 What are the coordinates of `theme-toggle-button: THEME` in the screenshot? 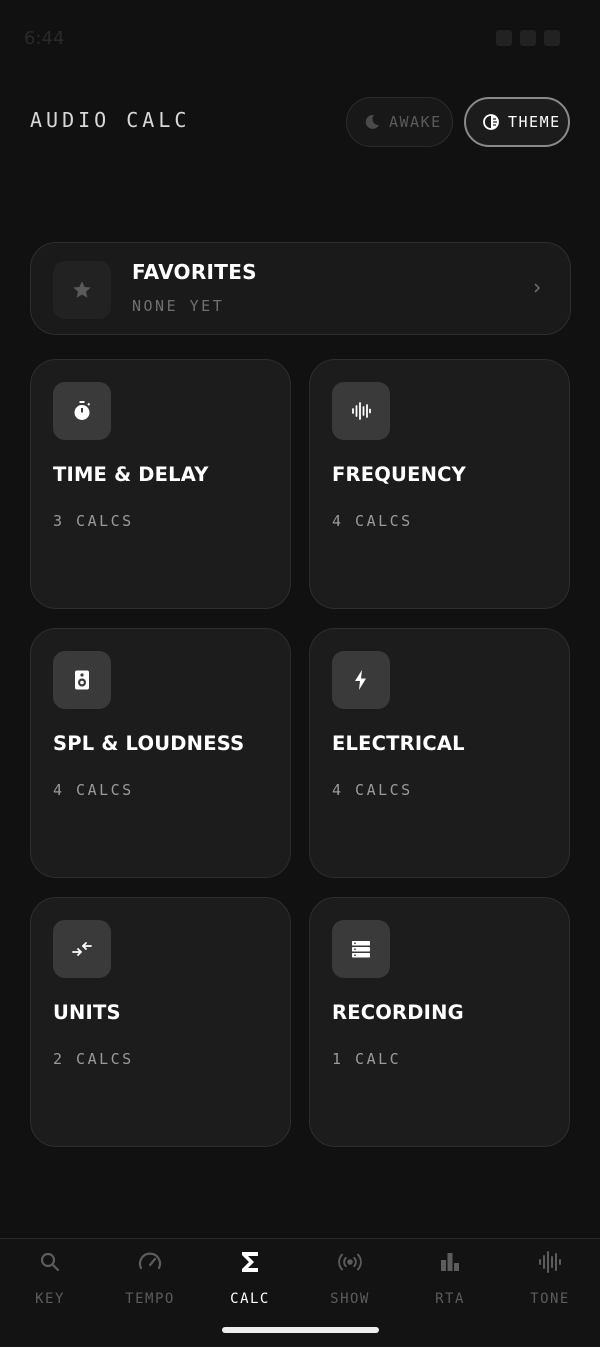 It's located at (517, 122).